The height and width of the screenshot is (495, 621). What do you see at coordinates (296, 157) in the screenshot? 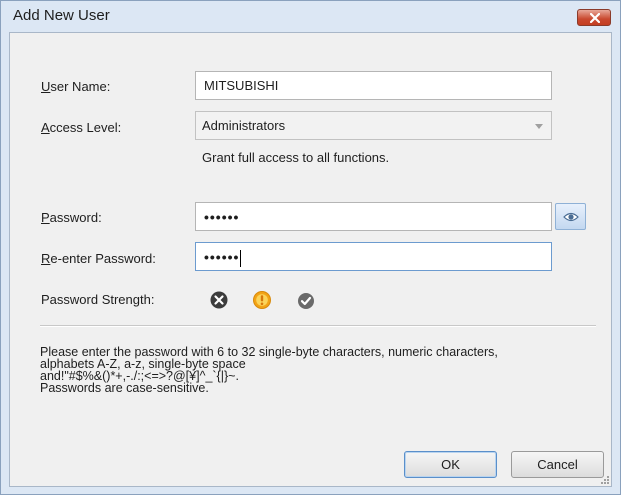
I see `access-level-description: Grant full access to all functions.` at bounding box center [296, 157].